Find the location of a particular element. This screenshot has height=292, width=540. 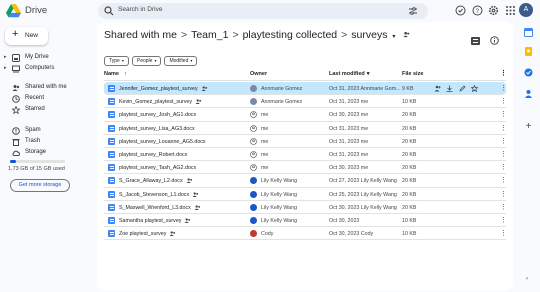

column-header-modified: Last modified ▾ is located at coordinates (349, 74).